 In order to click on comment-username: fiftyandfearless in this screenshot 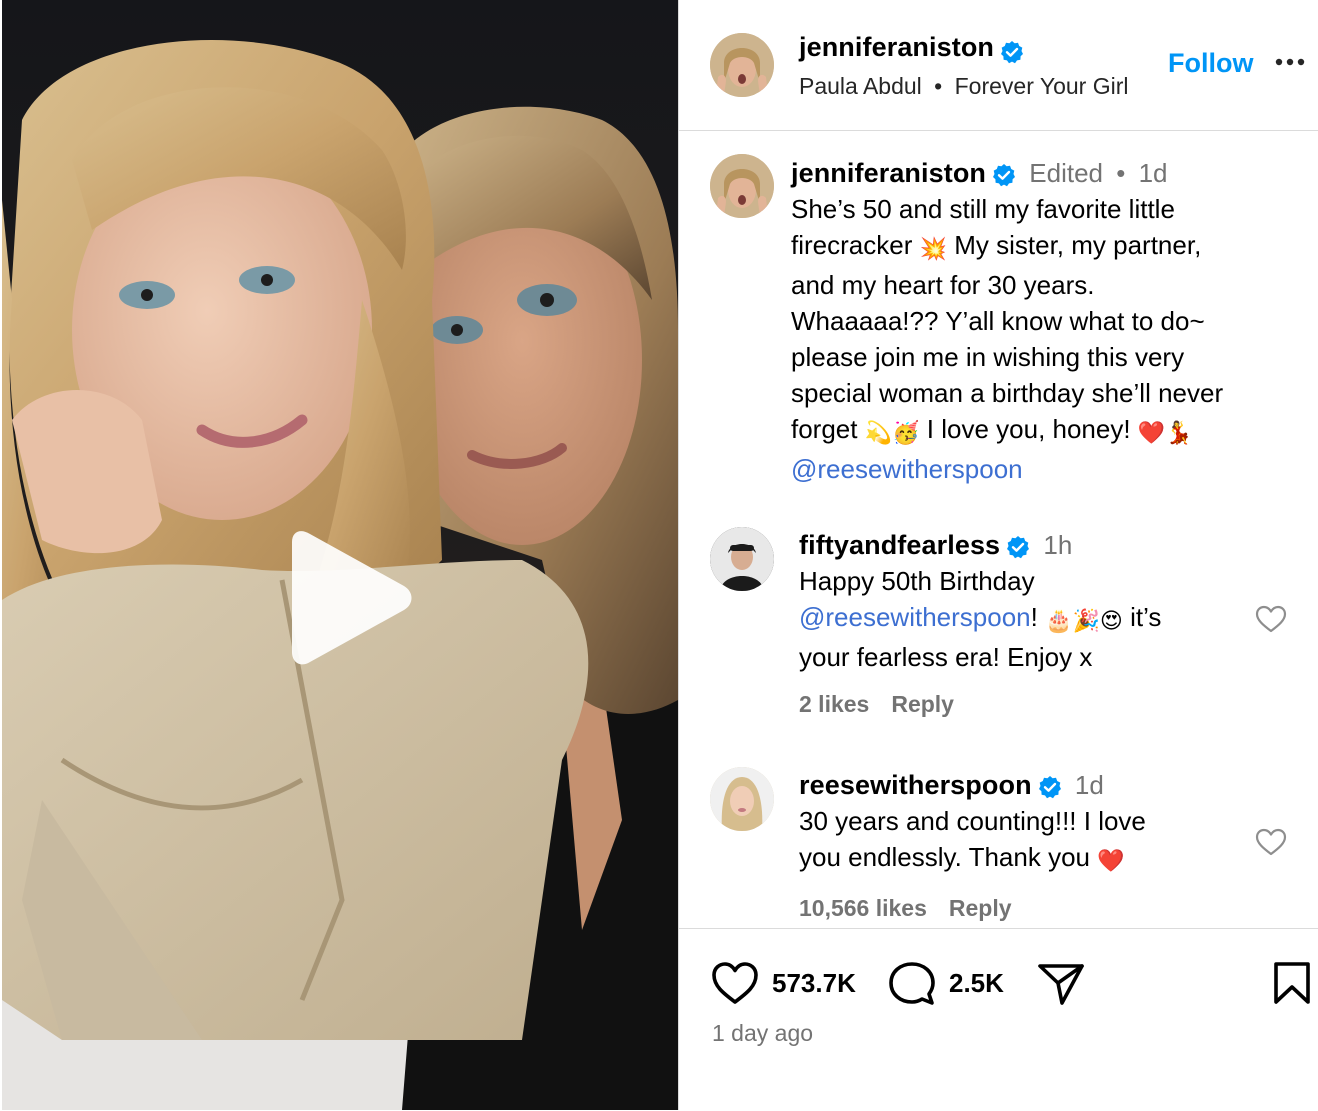, I will do `click(899, 545)`.